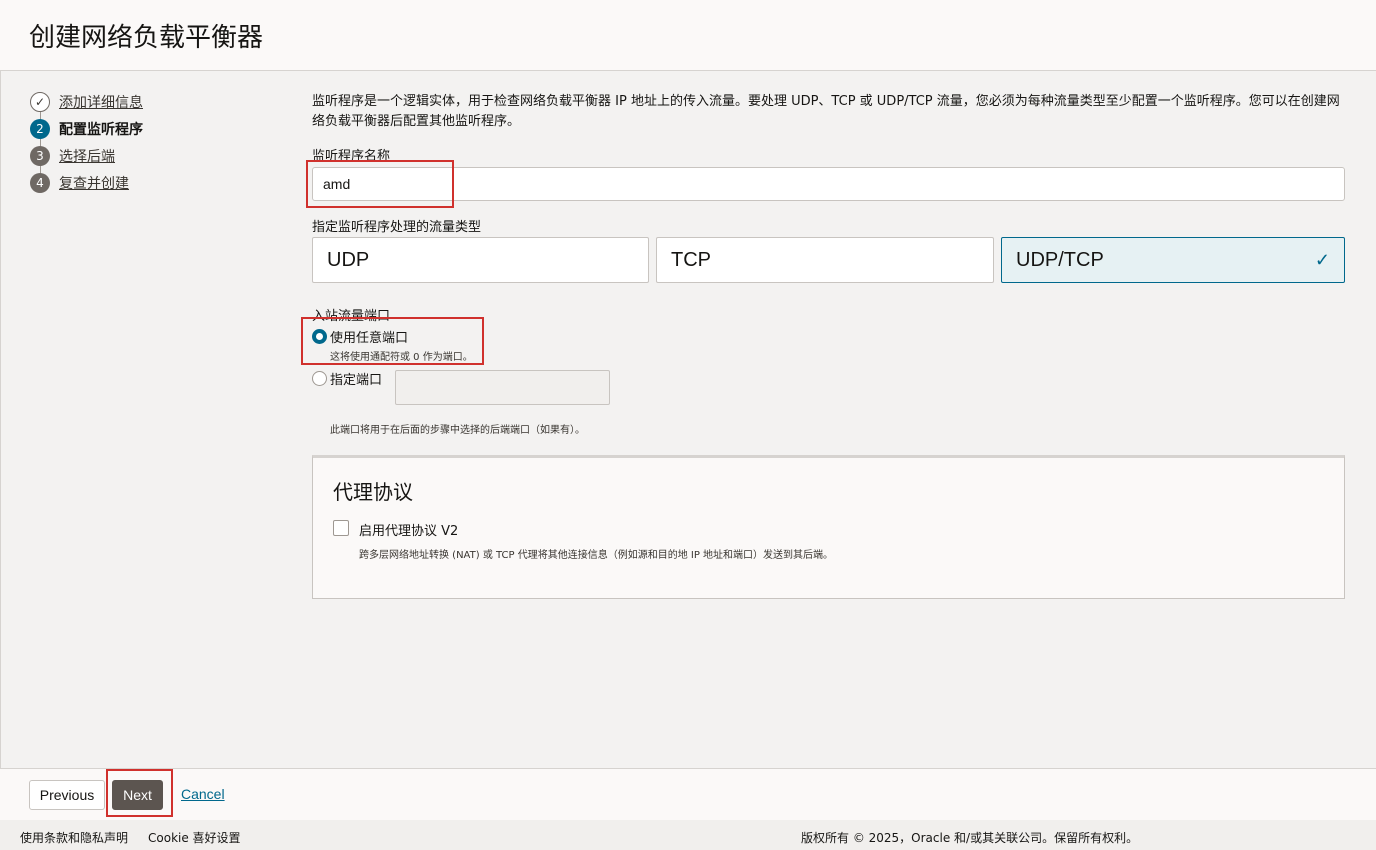  What do you see at coordinates (1173, 260) in the screenshot?
I see `traffic-type-udp-tcp: UDP/TCP ✓` at bounding box center [1173, 260].